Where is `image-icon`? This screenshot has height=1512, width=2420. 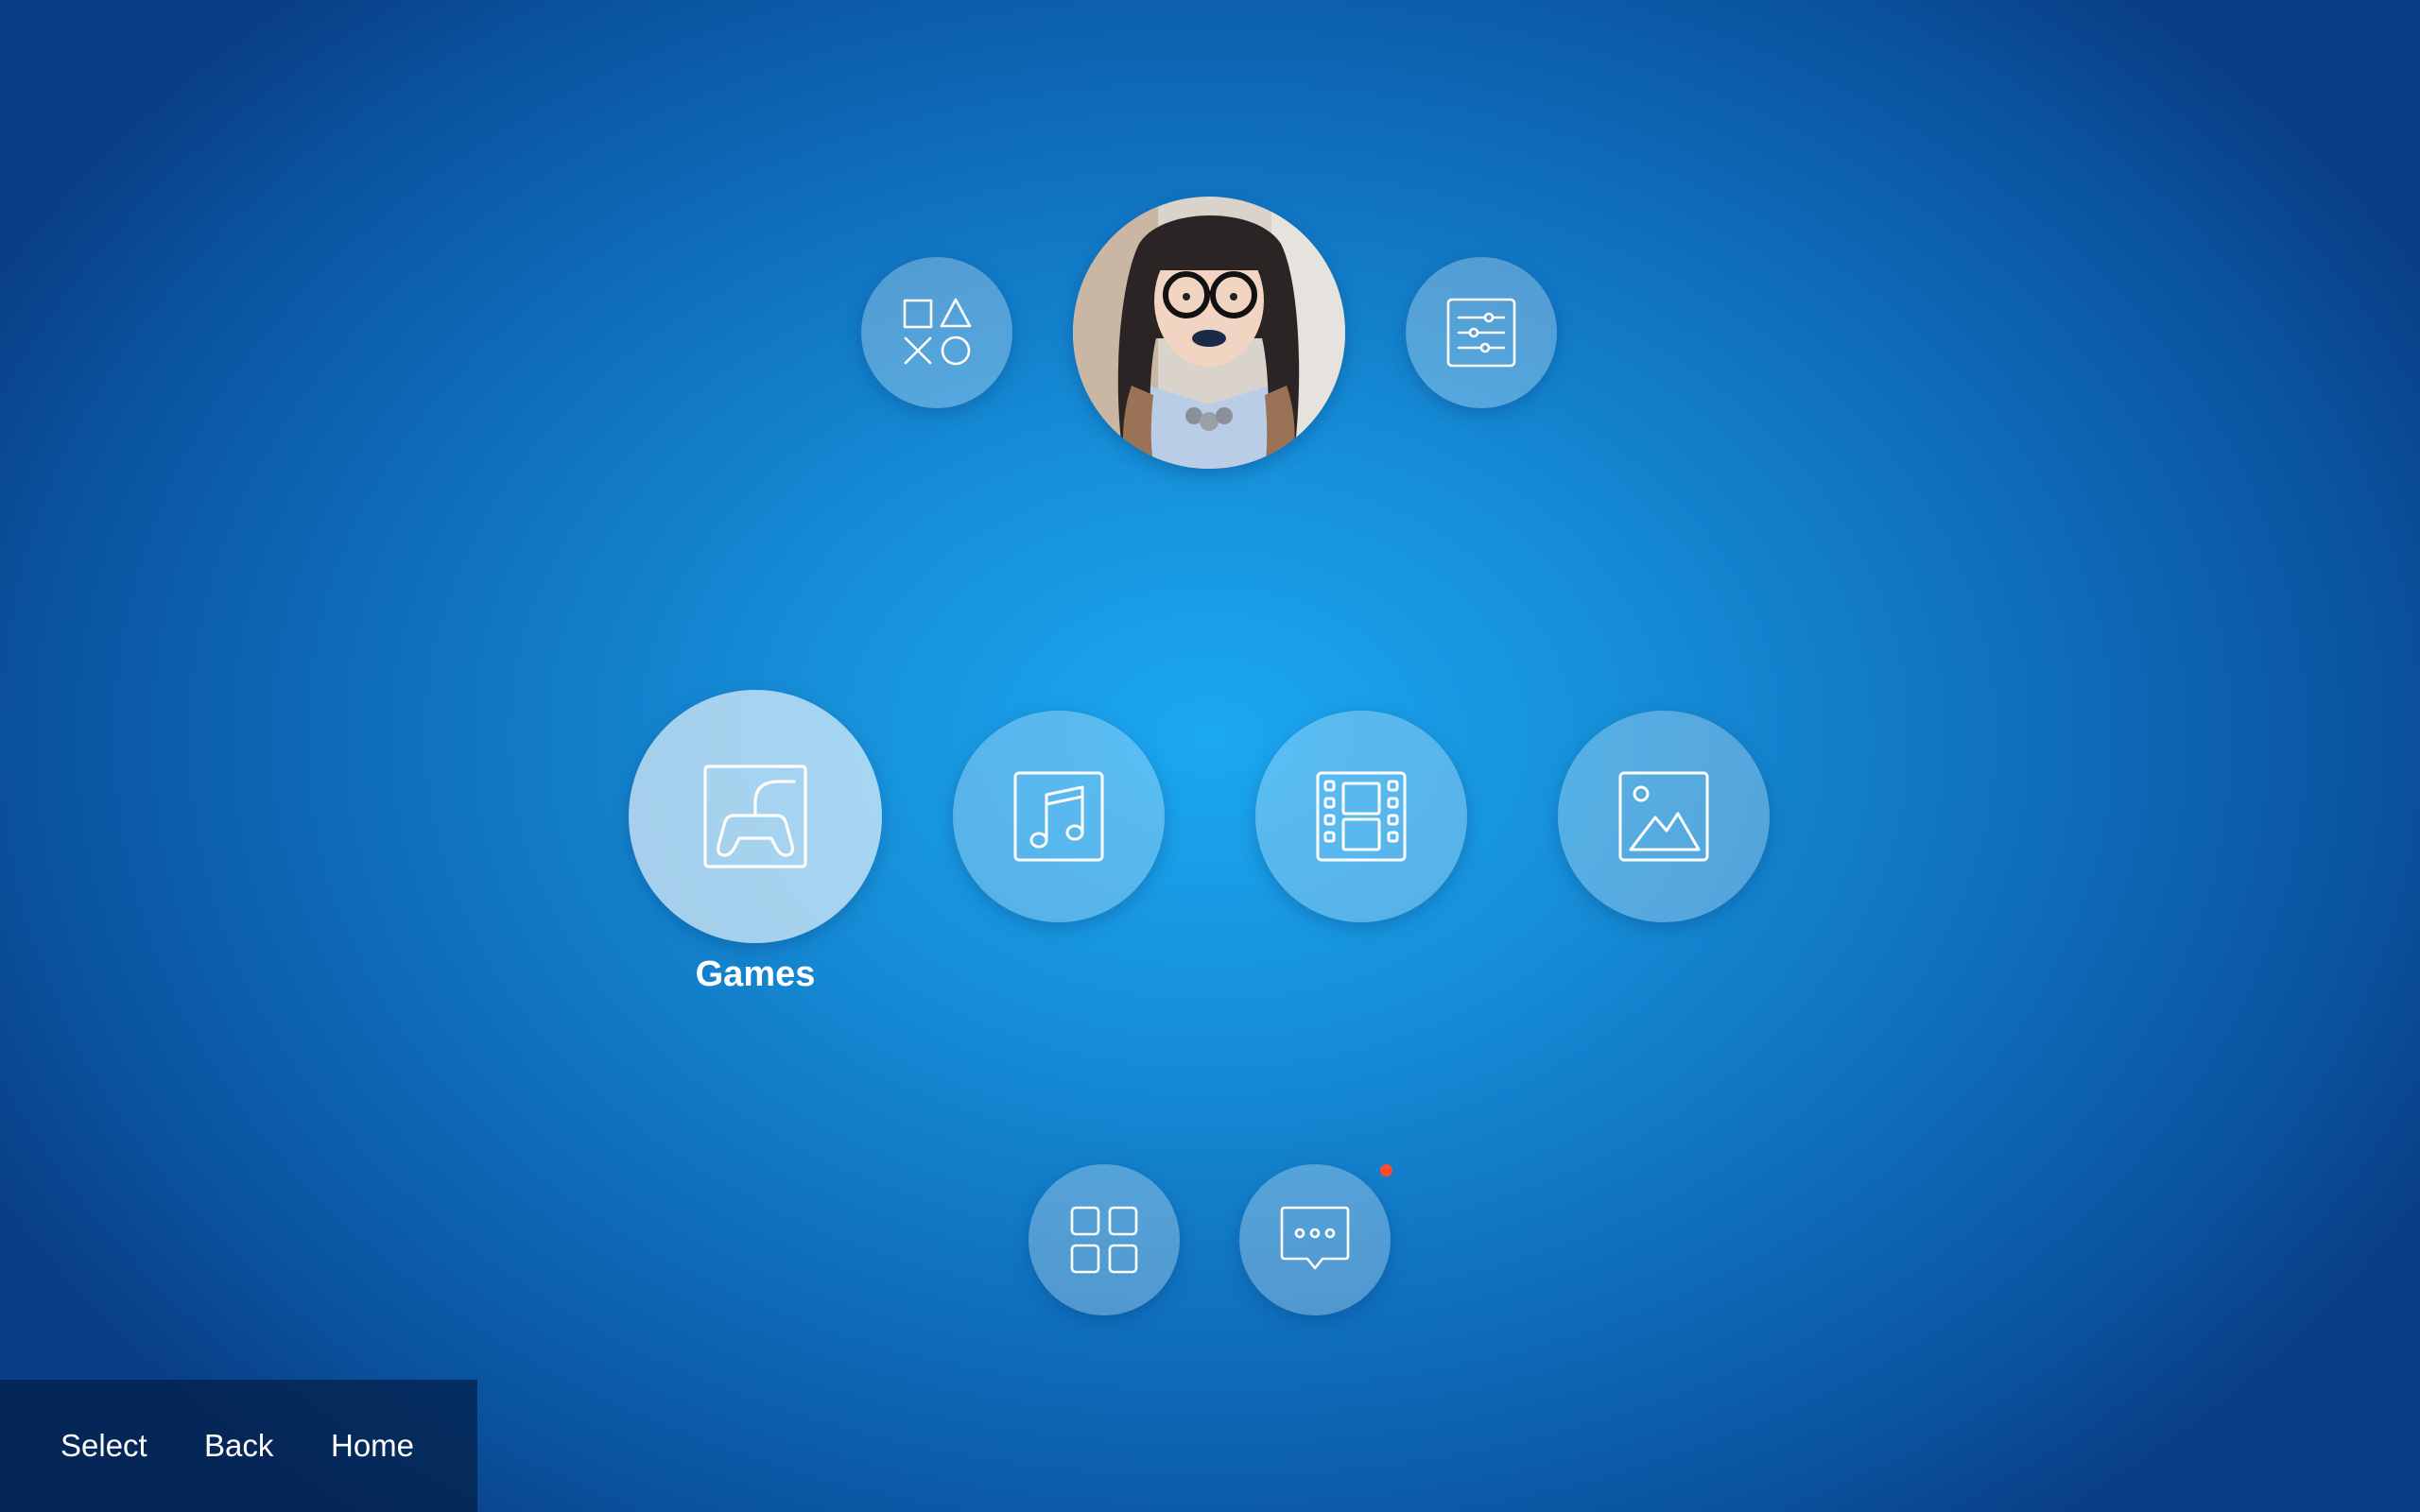 image-icon is located at coordinates (1663, 816).